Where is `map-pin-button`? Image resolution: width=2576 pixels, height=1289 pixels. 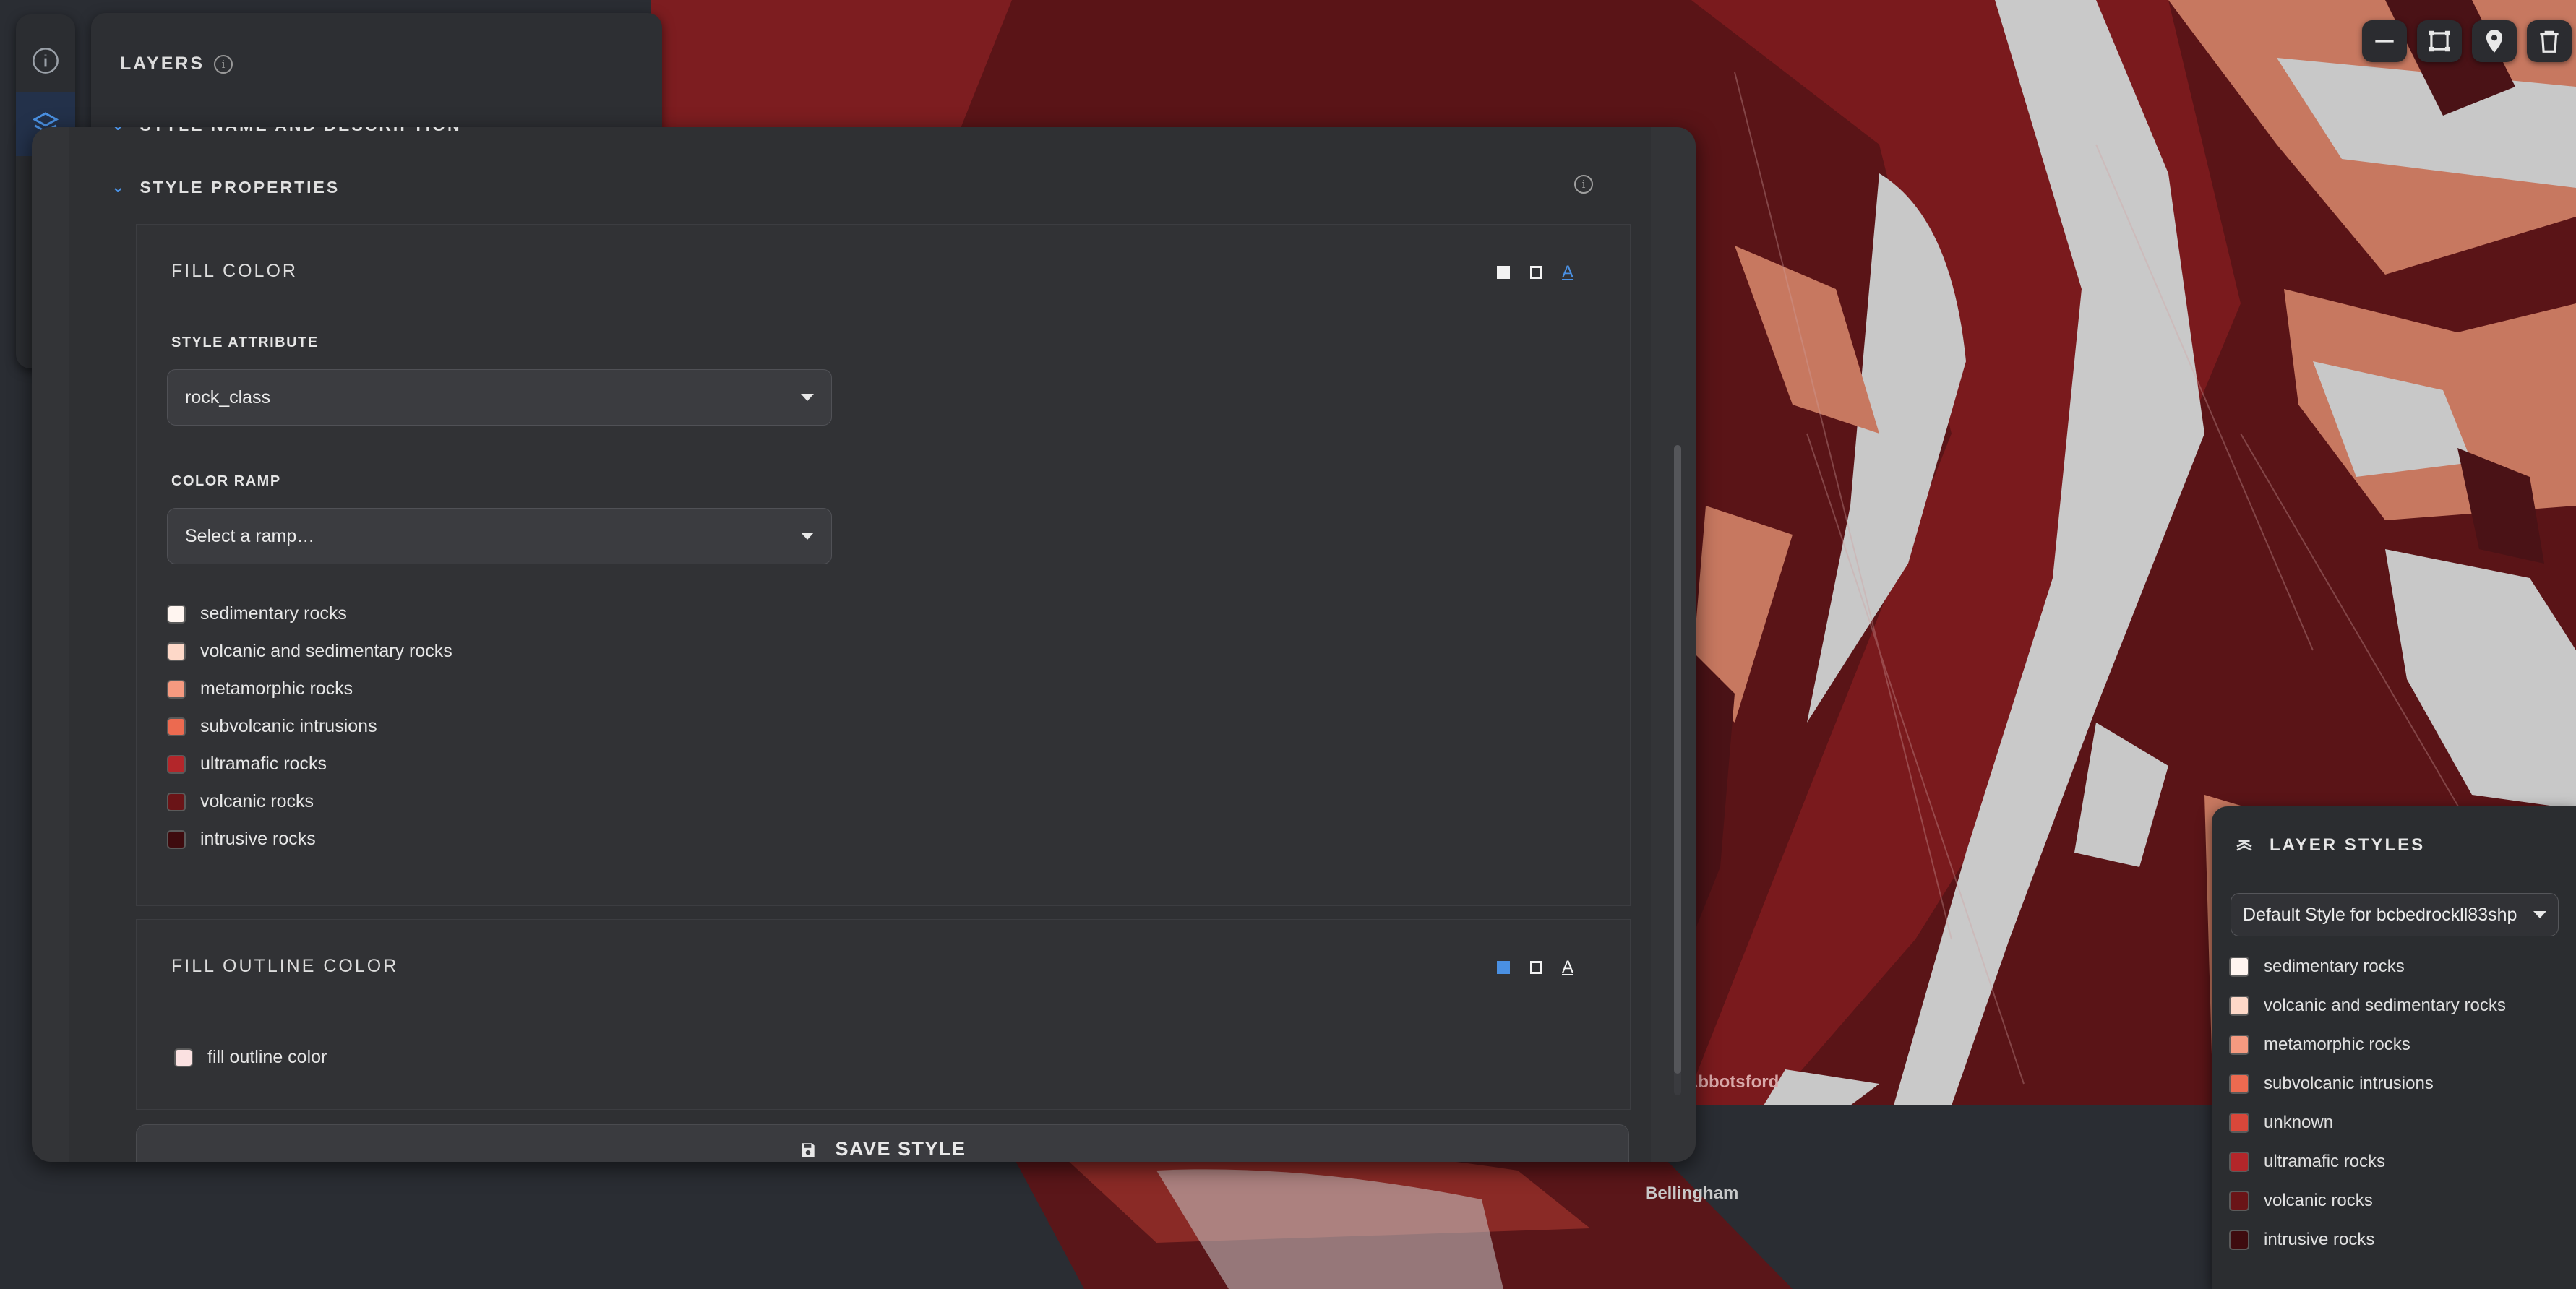
map-pin-button is located at coordinates (2494, 41).